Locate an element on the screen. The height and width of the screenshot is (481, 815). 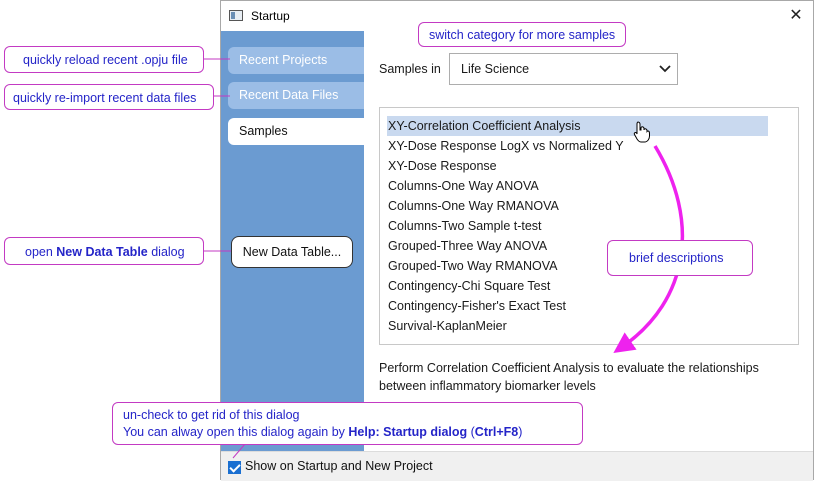
list-item: XY-Dose Response LogX vs Normalized Y is located at coordinates (577, 146).